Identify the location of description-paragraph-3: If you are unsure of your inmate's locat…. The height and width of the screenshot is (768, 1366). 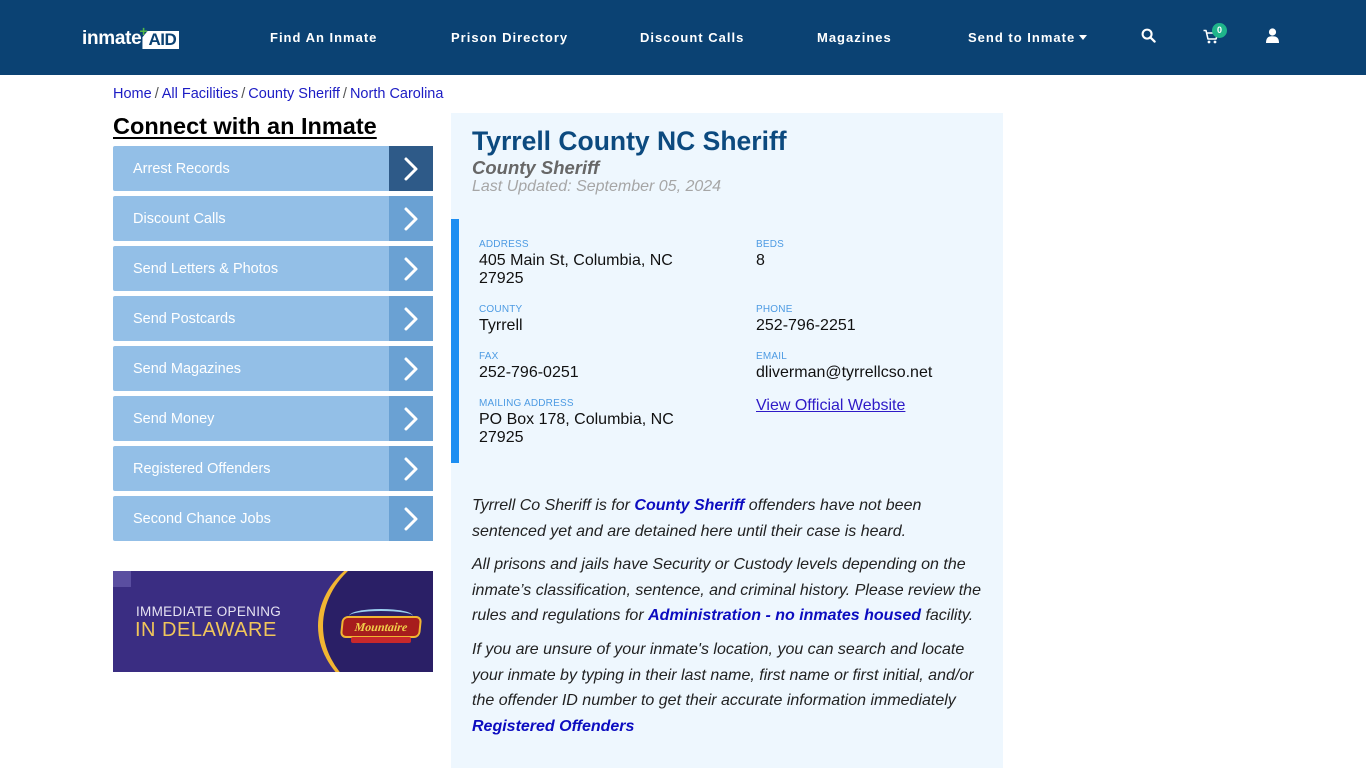
(732, 688).